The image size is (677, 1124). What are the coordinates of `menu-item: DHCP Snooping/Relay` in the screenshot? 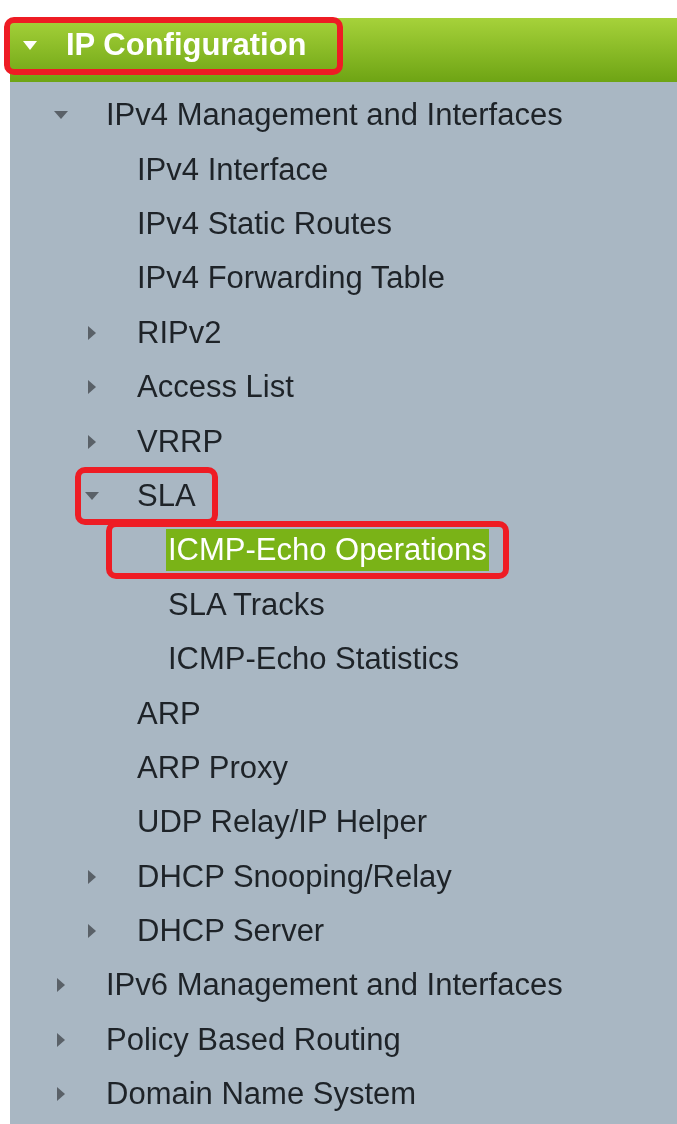 It's located at (294, 876).